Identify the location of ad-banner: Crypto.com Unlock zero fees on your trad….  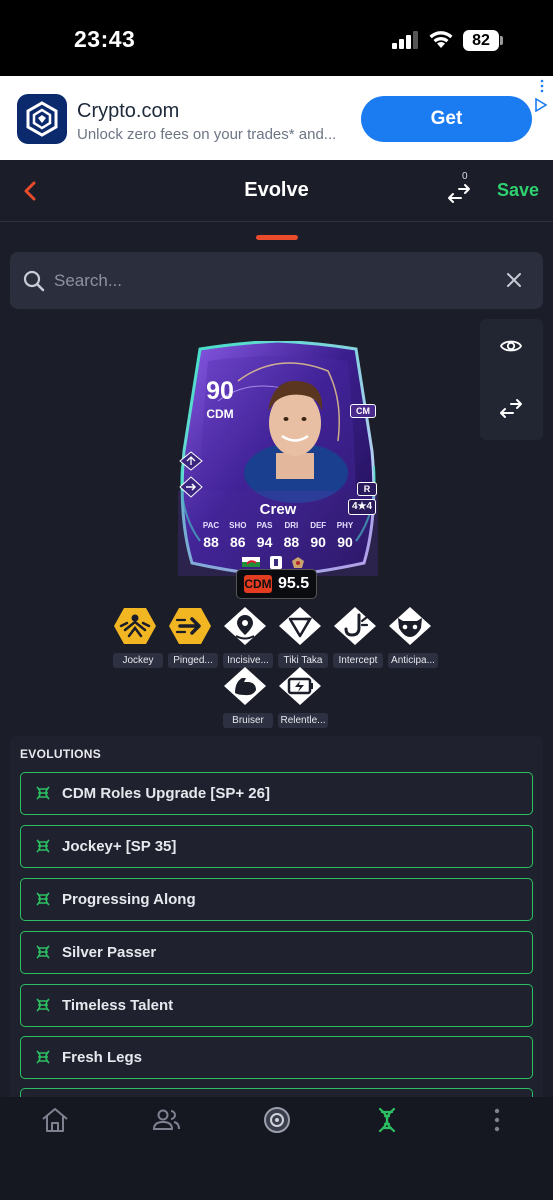
(276, 118).